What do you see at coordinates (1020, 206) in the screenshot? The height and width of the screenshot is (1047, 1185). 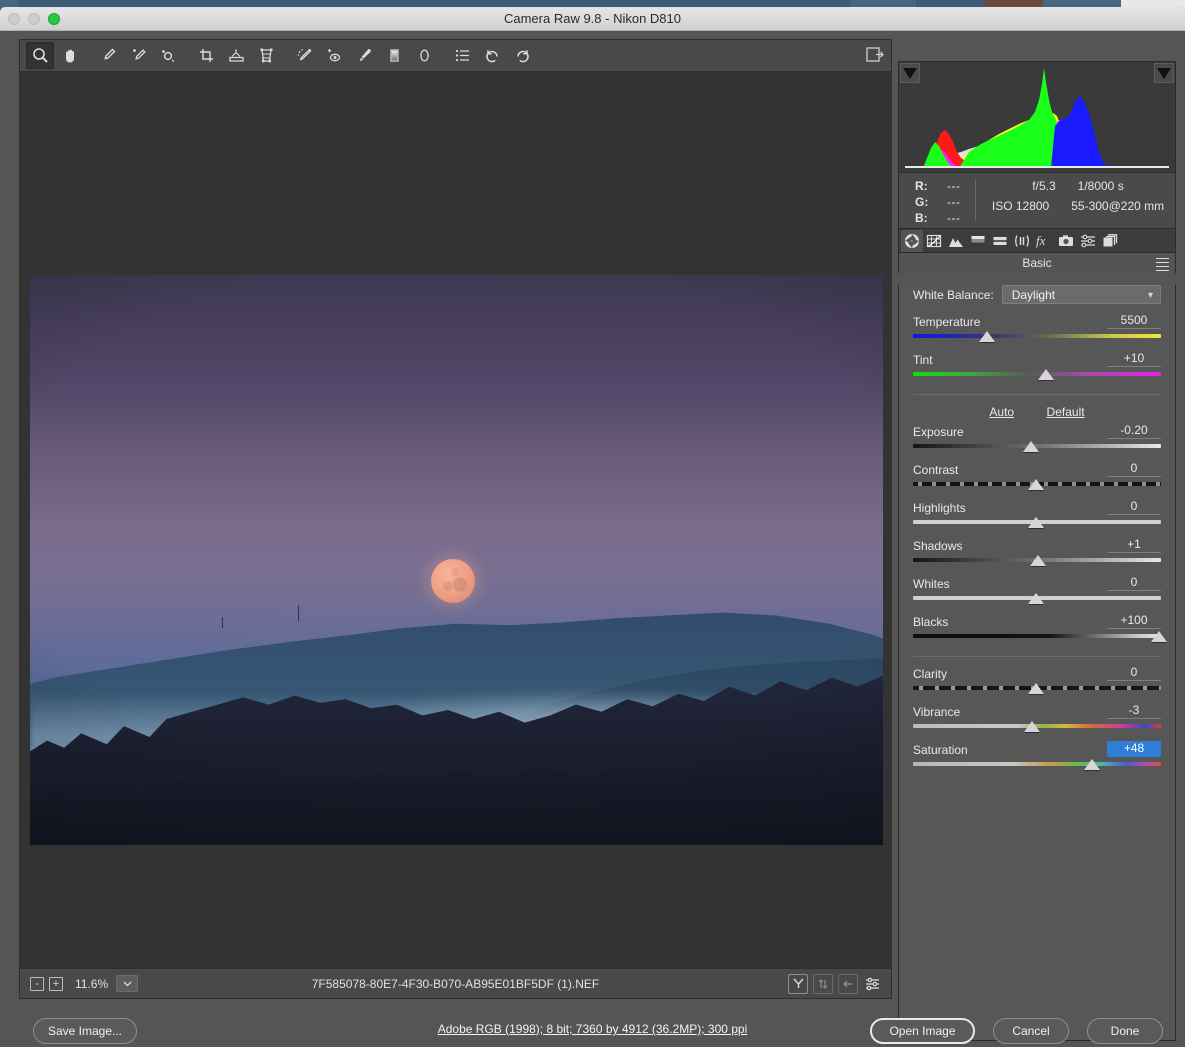 I see `exif-iso: ISO 12800` at bounding box center [1020, 206].